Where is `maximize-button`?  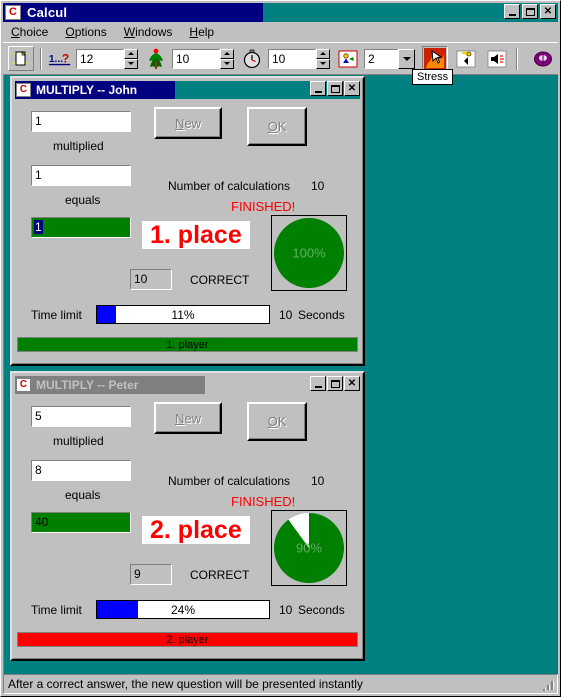
maximize-button is located at coordinates (530, 11).